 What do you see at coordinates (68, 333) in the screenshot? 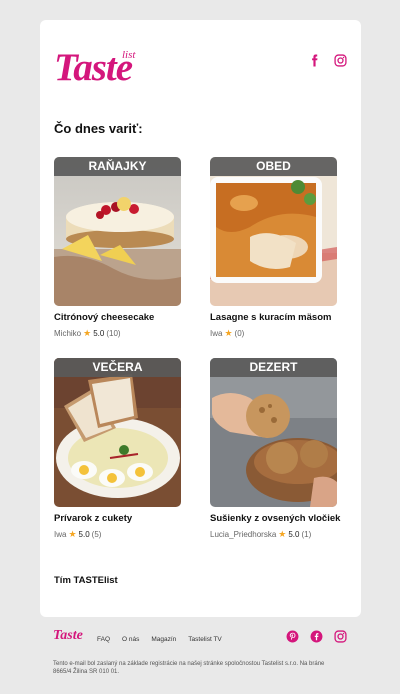
I see `recipe-author: Michiko` at bounding box center [68, 333].